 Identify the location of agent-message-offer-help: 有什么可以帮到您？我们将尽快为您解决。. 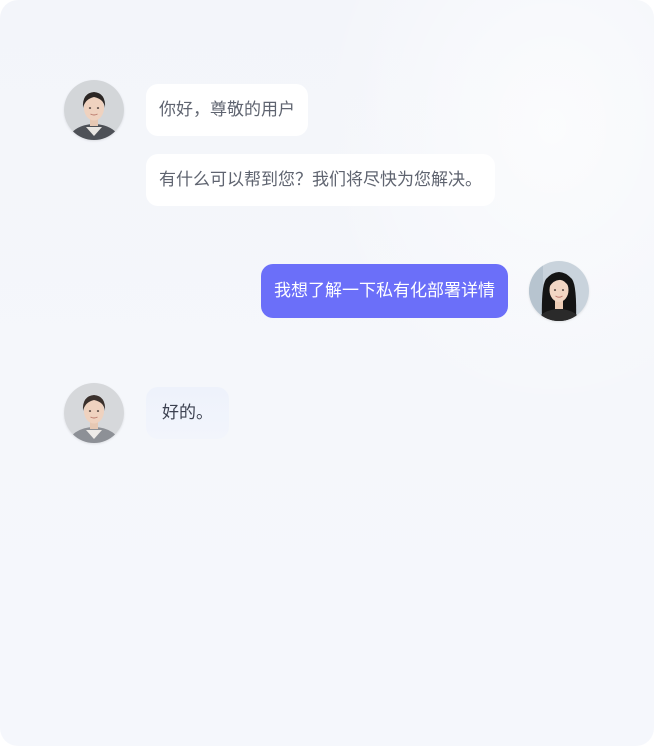
(320, 180).